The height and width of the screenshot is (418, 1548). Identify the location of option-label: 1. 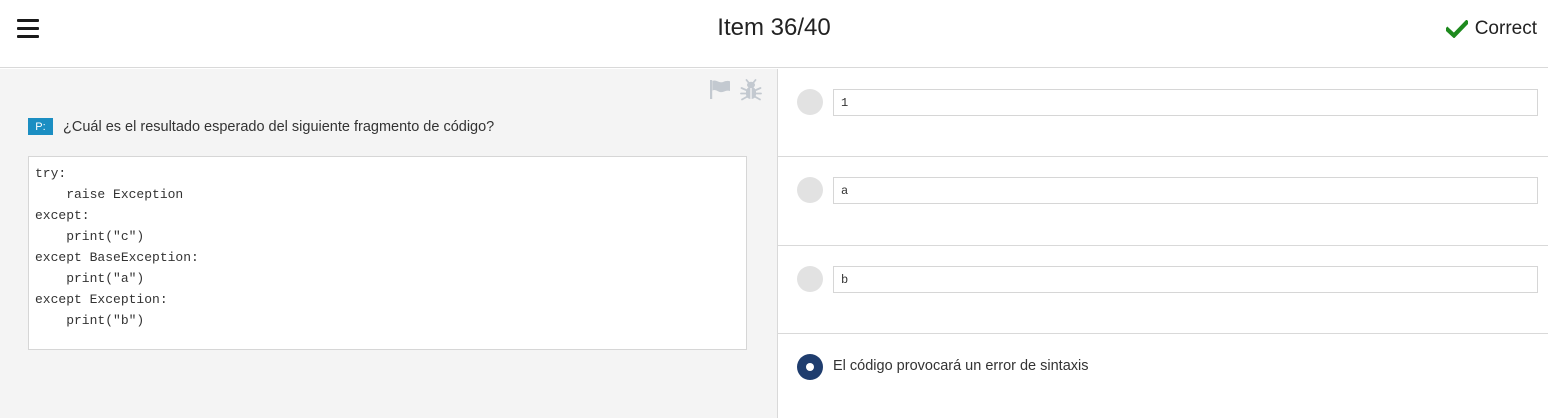
(1185, 102).